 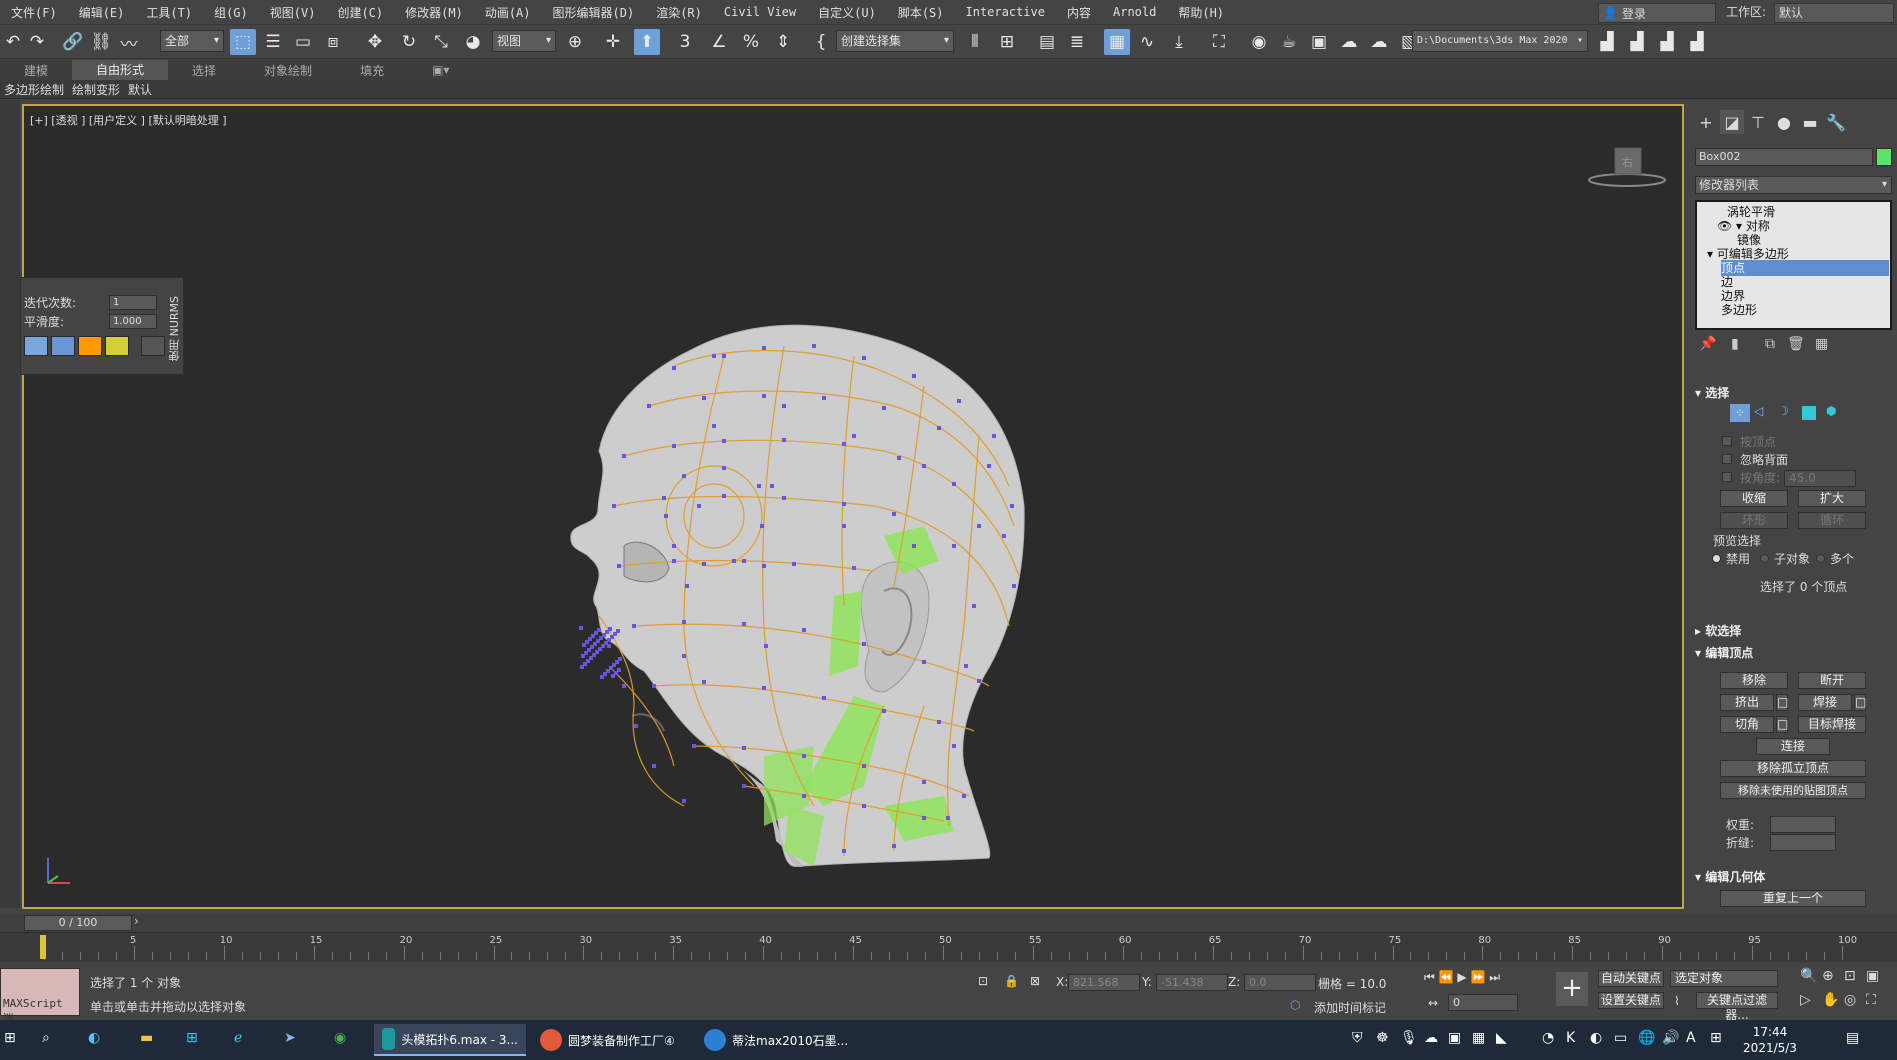 I want to click on y-coordinate-field: -51.438, so click(x=1192, y=982).